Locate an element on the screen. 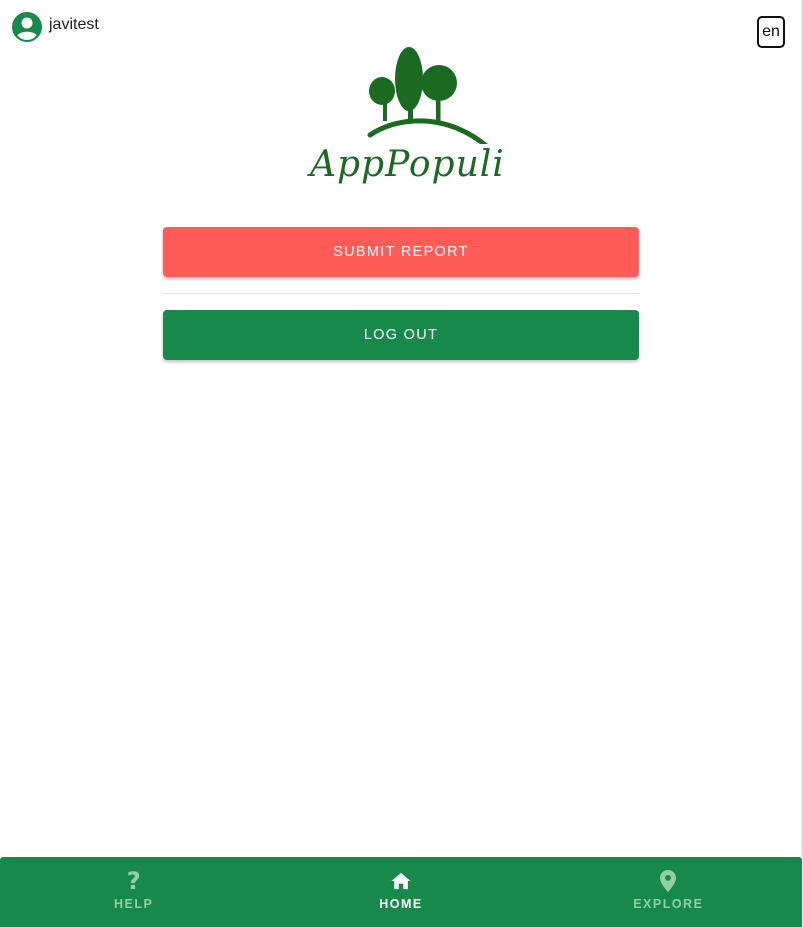 Image resolution: width=803 pixels, height=927 pixels. username: javitest is located at coordinates (74, 24).